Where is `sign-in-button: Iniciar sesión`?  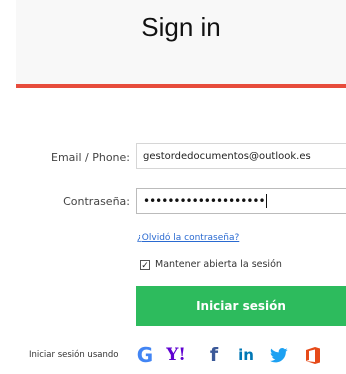 sign-in-button: Iniciar sesión is located at coordinates (241, 306).